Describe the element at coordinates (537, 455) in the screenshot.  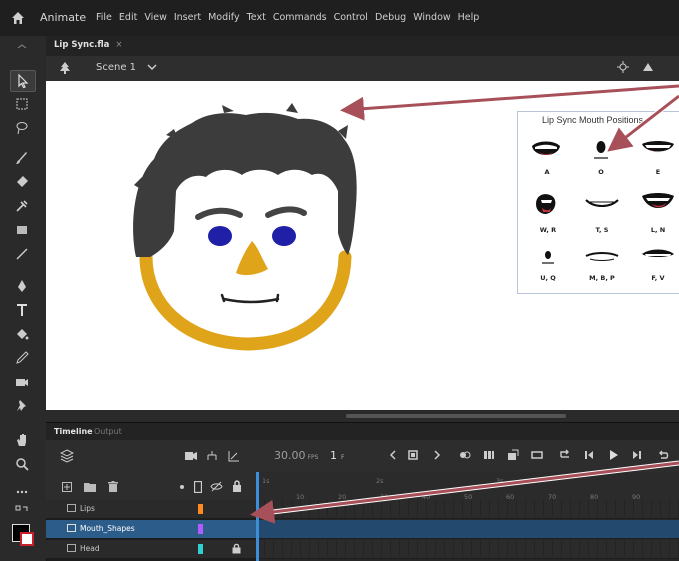
I see `insert-frames-icon` at that location.